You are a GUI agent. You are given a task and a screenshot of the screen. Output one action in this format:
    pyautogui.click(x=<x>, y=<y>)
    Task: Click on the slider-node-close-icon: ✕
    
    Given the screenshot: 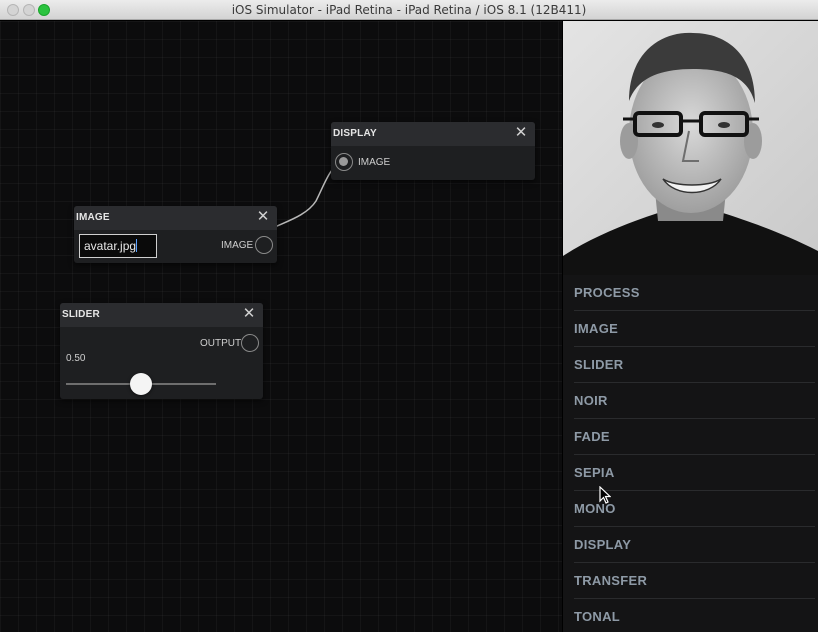 What is the action you would take?
    pyautogui.click(x=249, y=313)
    